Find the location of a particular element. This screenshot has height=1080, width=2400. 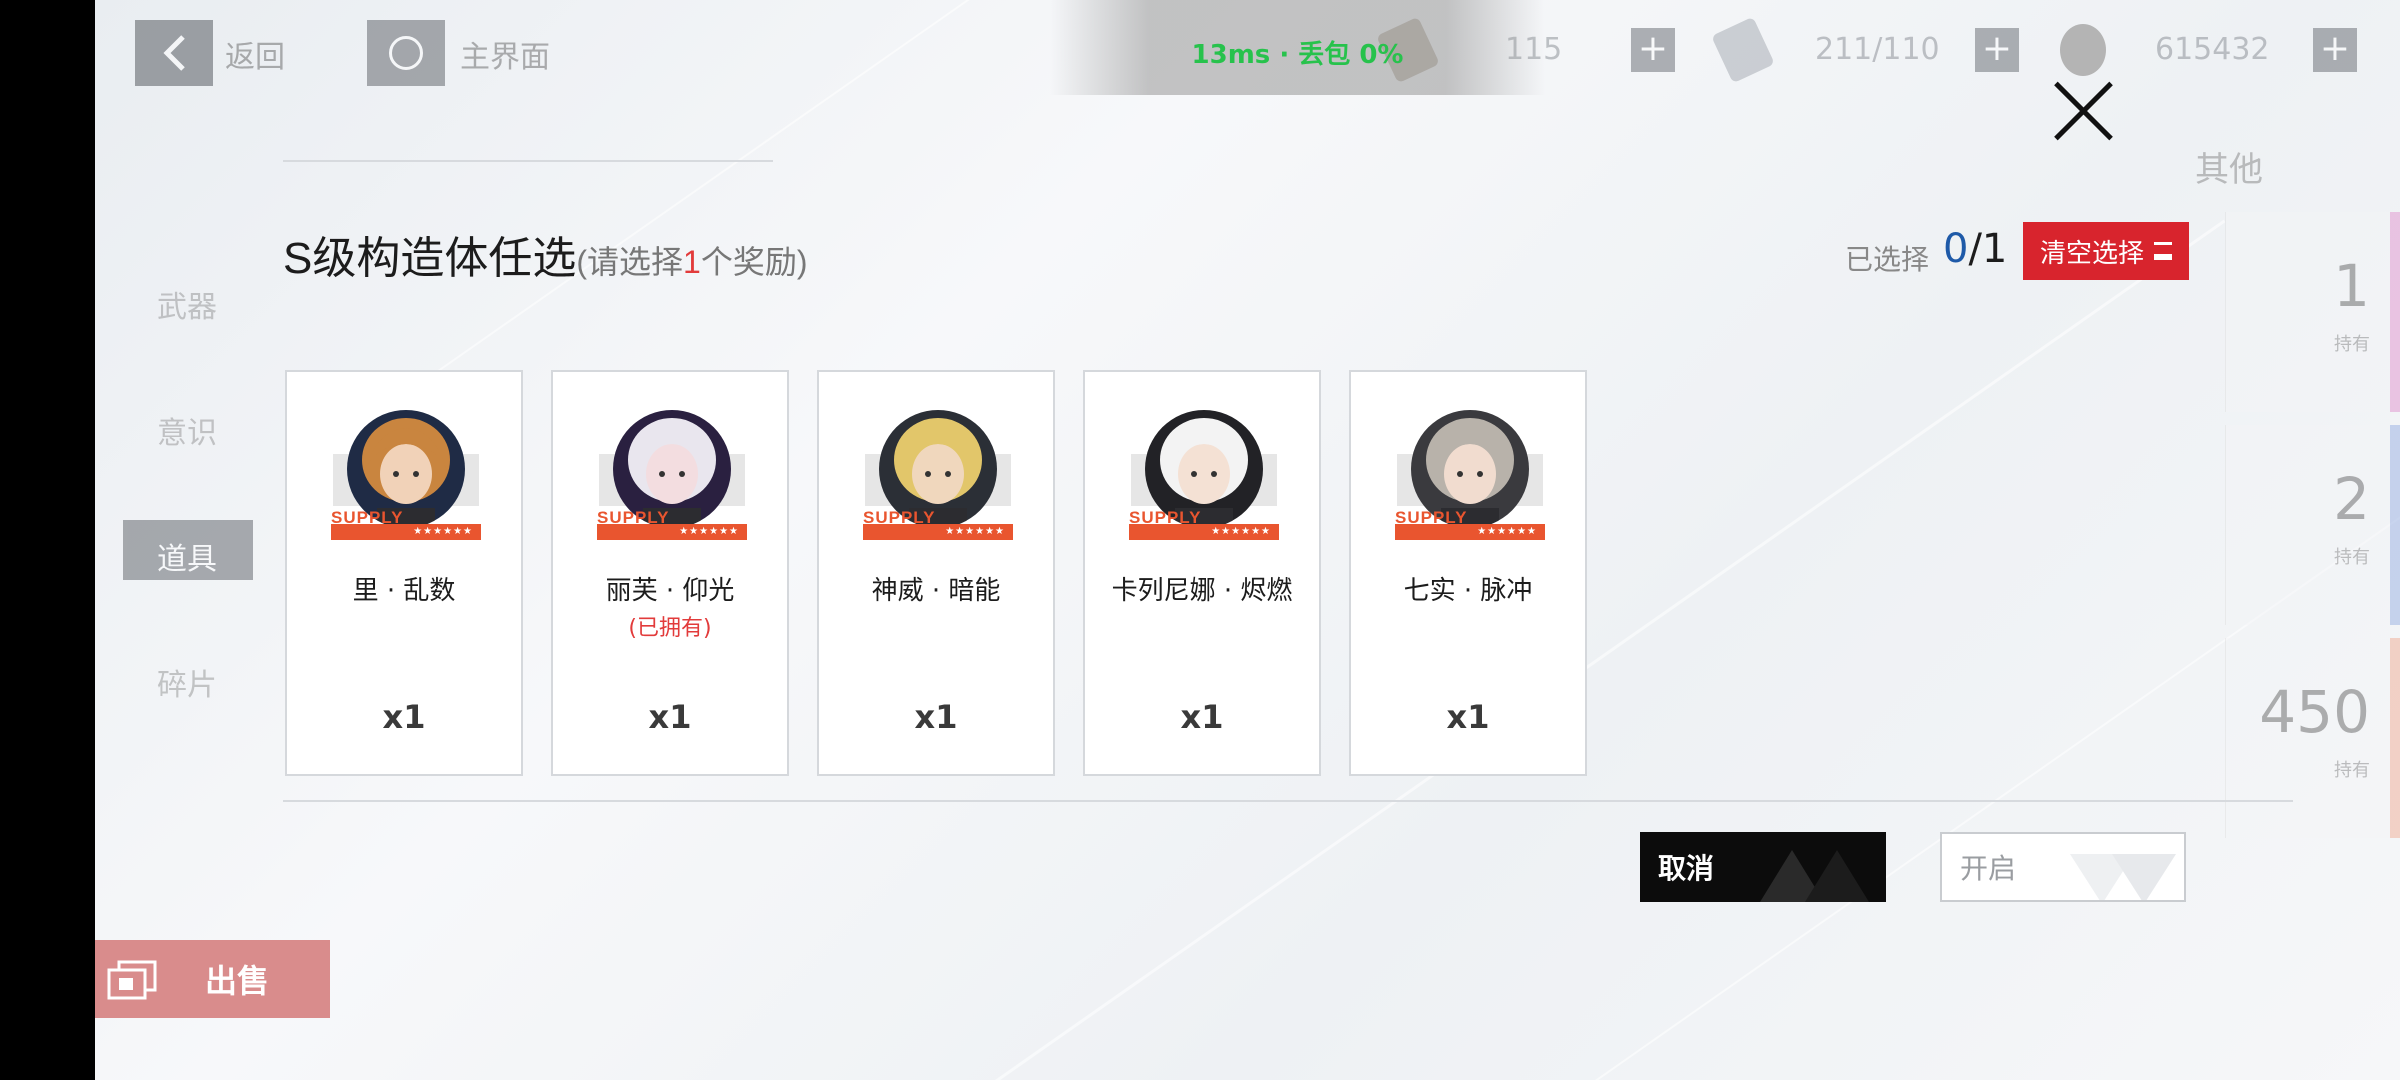

cancel-label: 取消 is located at coordinates (1686, 868).